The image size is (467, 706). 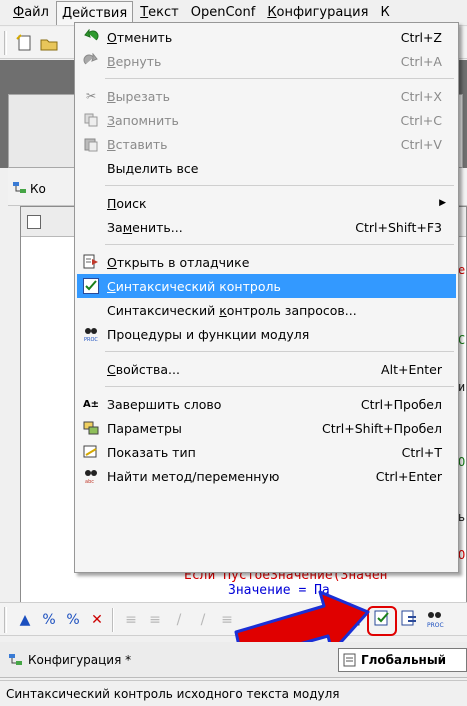 I want to click on menu-item-select-all: Выделить все, so click(x=266, y=168).